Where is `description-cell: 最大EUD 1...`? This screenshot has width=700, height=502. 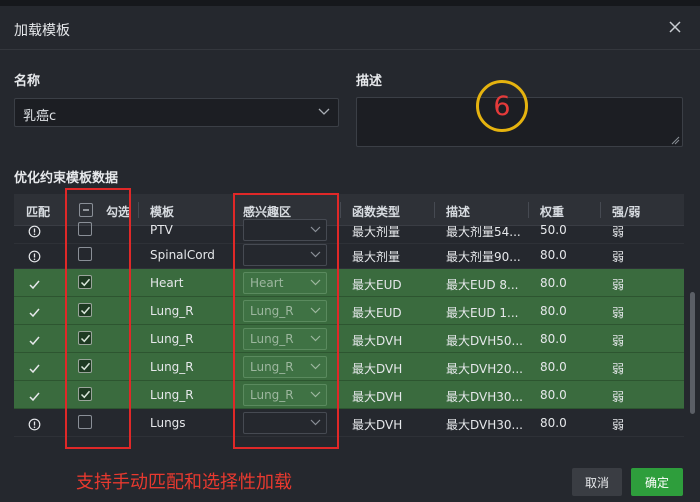 description-cell: 最大EUD 1... is located at coordinates (482, 313).